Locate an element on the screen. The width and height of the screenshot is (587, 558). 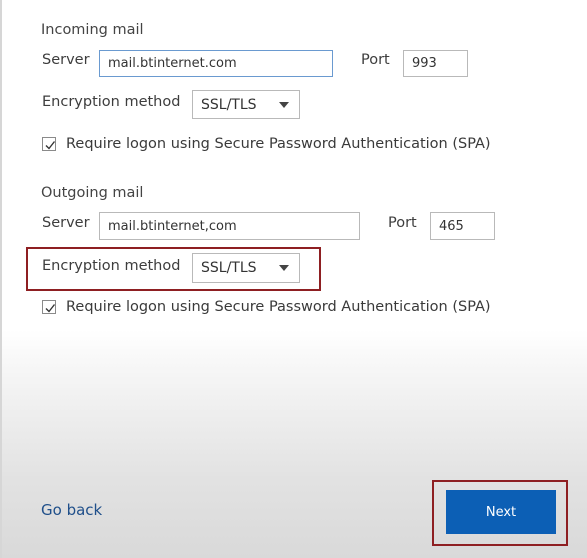
outgoing-spa-checkbox is located at coordinates (49, 307).